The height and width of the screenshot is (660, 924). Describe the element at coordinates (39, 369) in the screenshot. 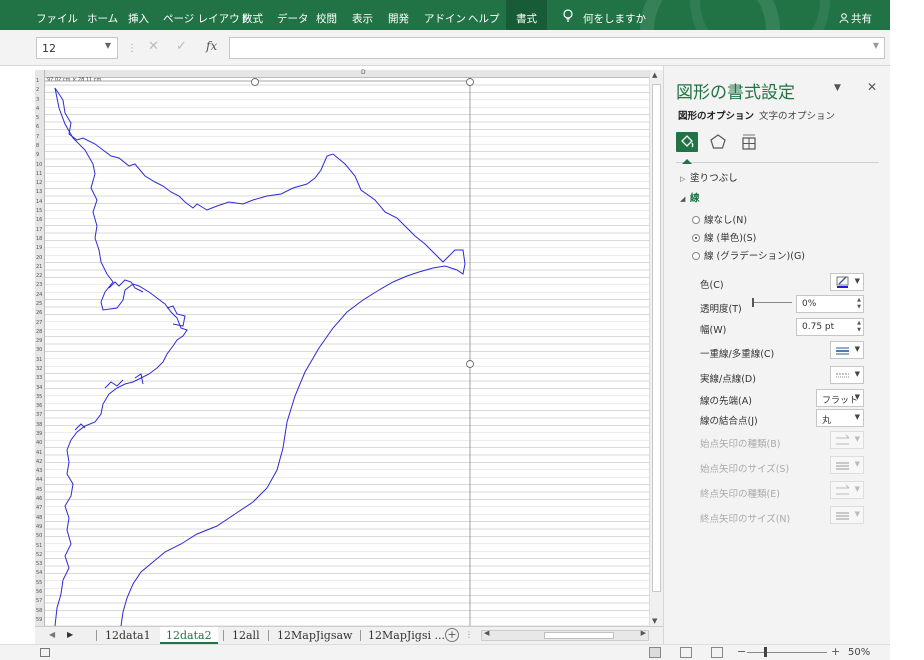

I see `row-number: 32` at that location.